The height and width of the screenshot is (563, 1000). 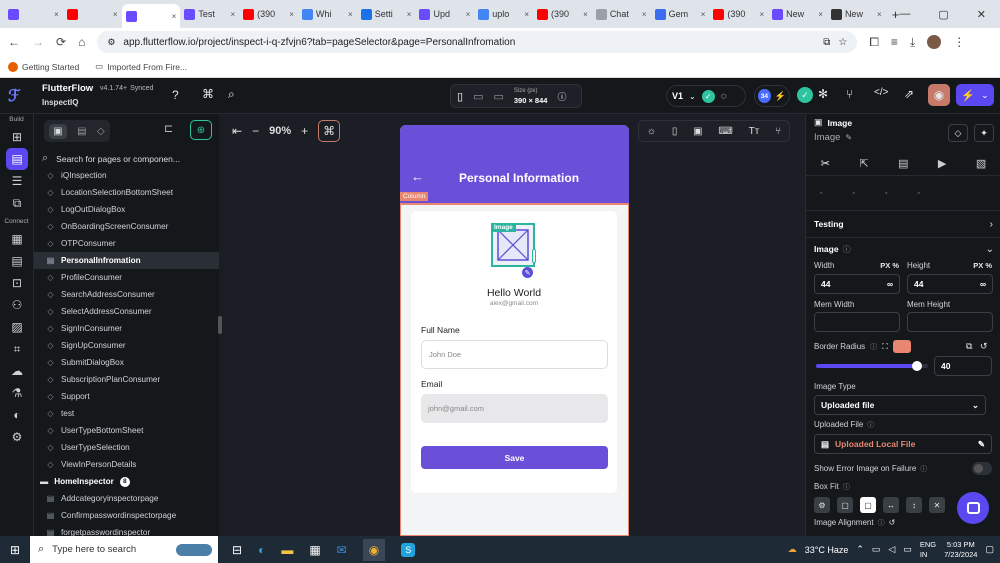 I want to click on light-mode-icon: ☼, so click(x=651, y=131).